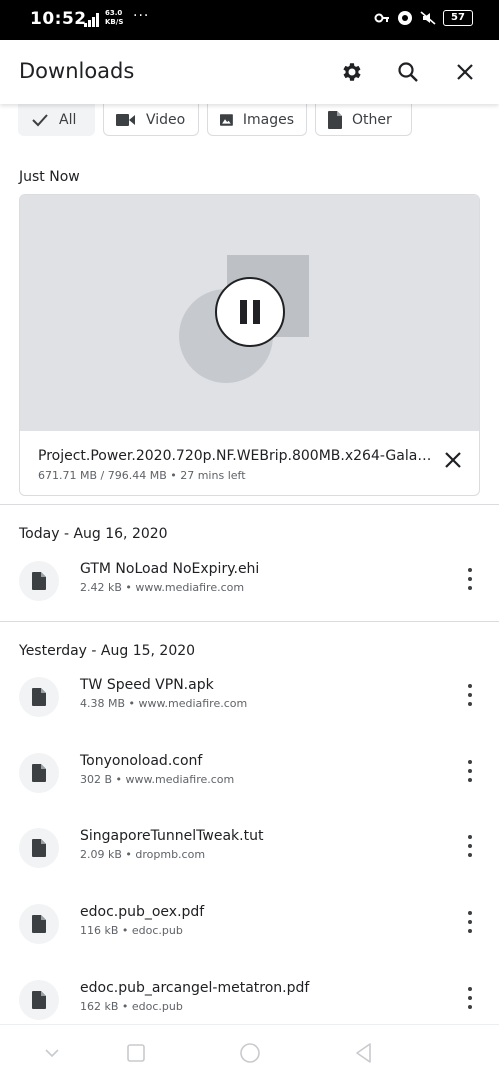  What do you see at coordinates (147, 685) in the screenshot?
I see `file-name: TW Speed VPN.apk` at bounding box center [147, 685].